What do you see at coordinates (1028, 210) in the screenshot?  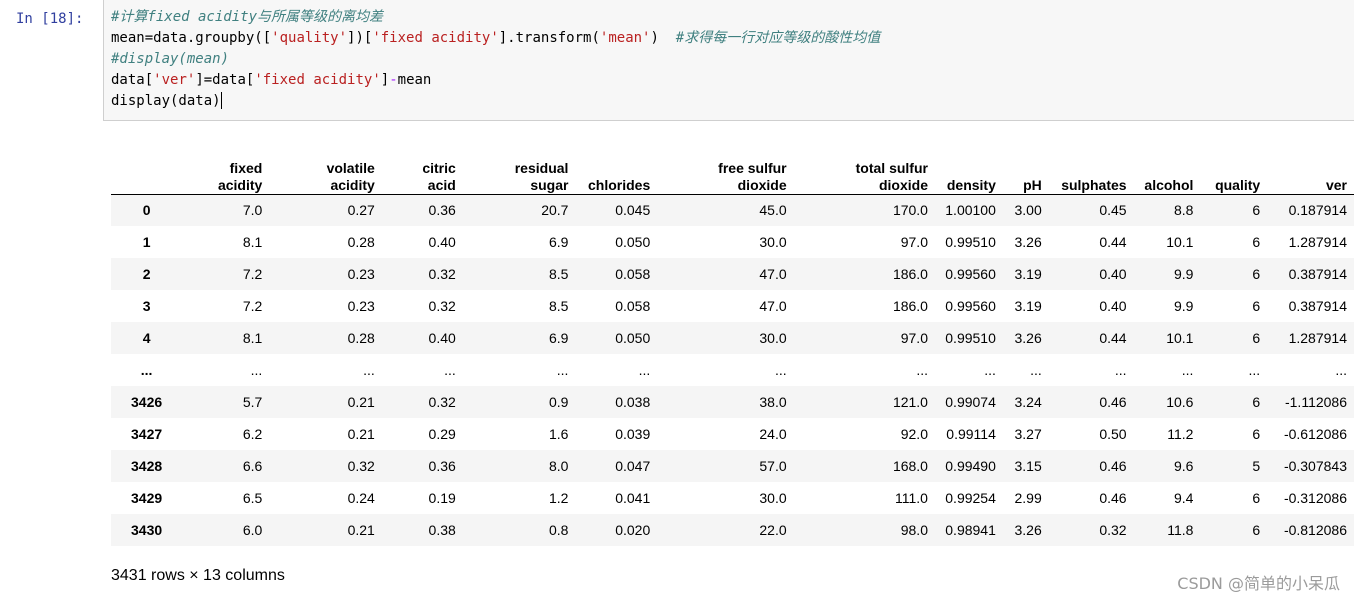 I see `table-cell: 3.00` at bounding box center [1028, 210].